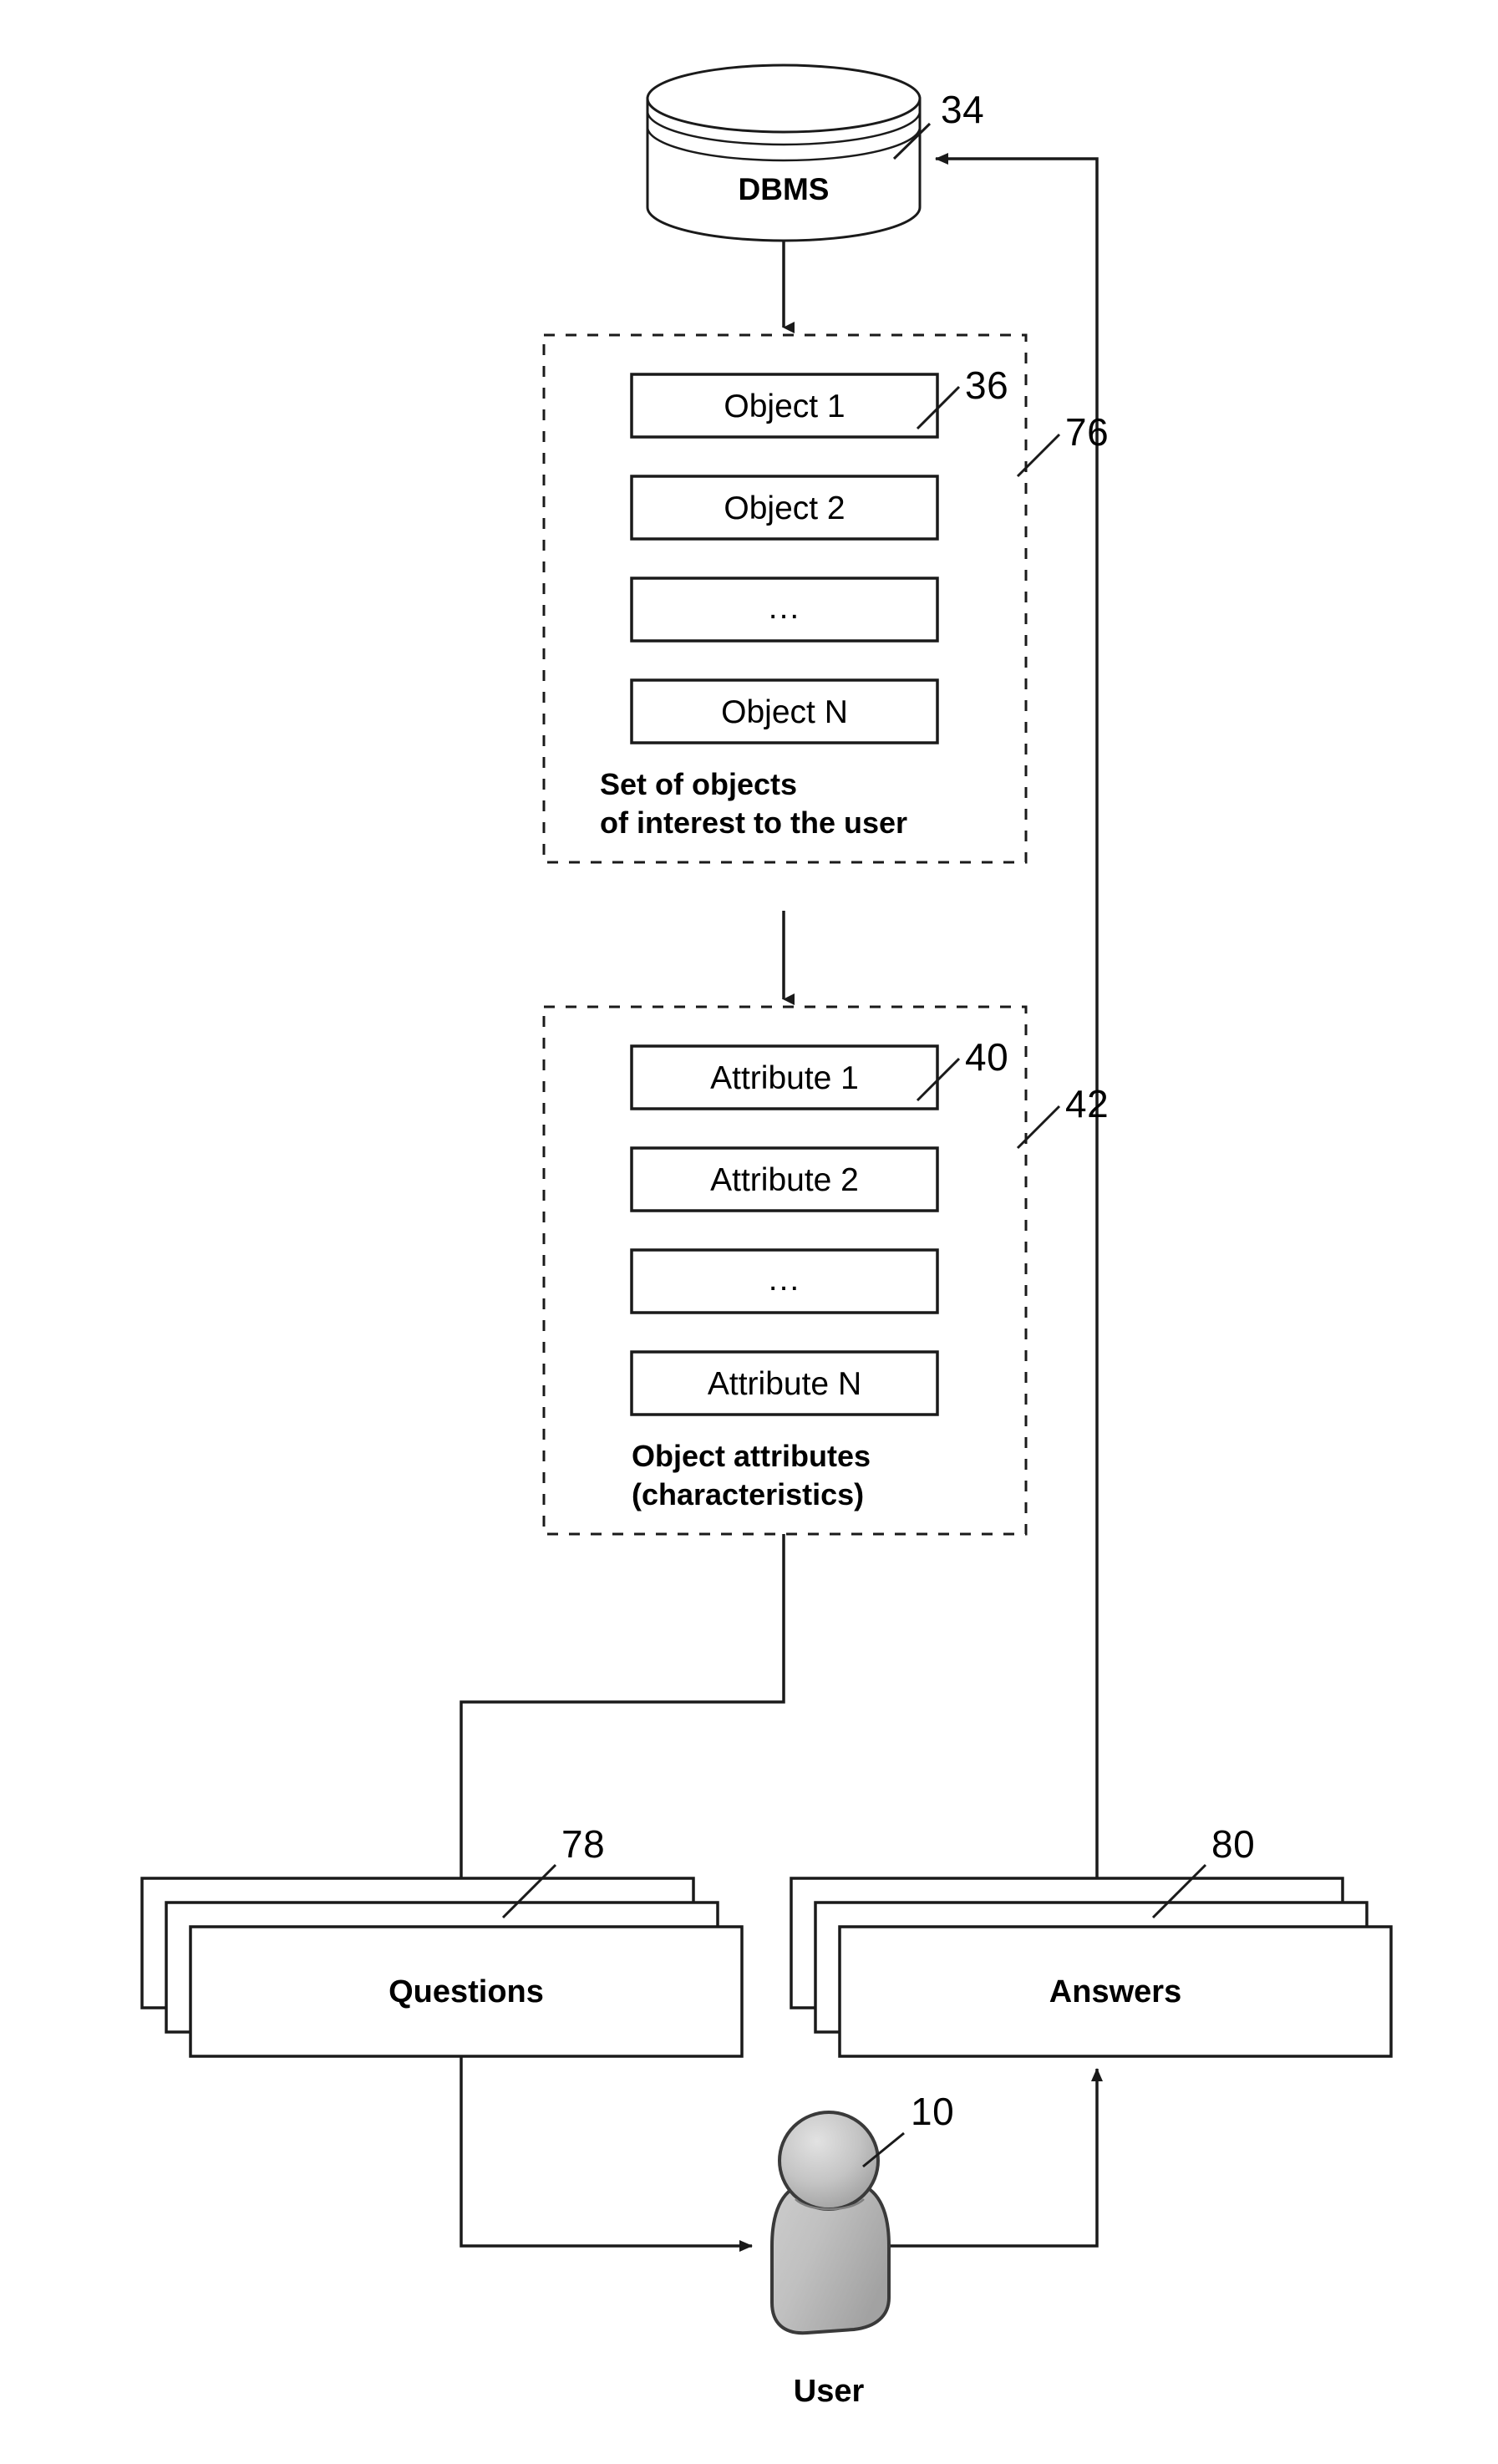 Image resolution: width=1498 pixels, height=2464 pixels. Describe the element at coordinates (784, 1384) in the screenshot. I see `attribute-label-4: Attribute N` at that location.